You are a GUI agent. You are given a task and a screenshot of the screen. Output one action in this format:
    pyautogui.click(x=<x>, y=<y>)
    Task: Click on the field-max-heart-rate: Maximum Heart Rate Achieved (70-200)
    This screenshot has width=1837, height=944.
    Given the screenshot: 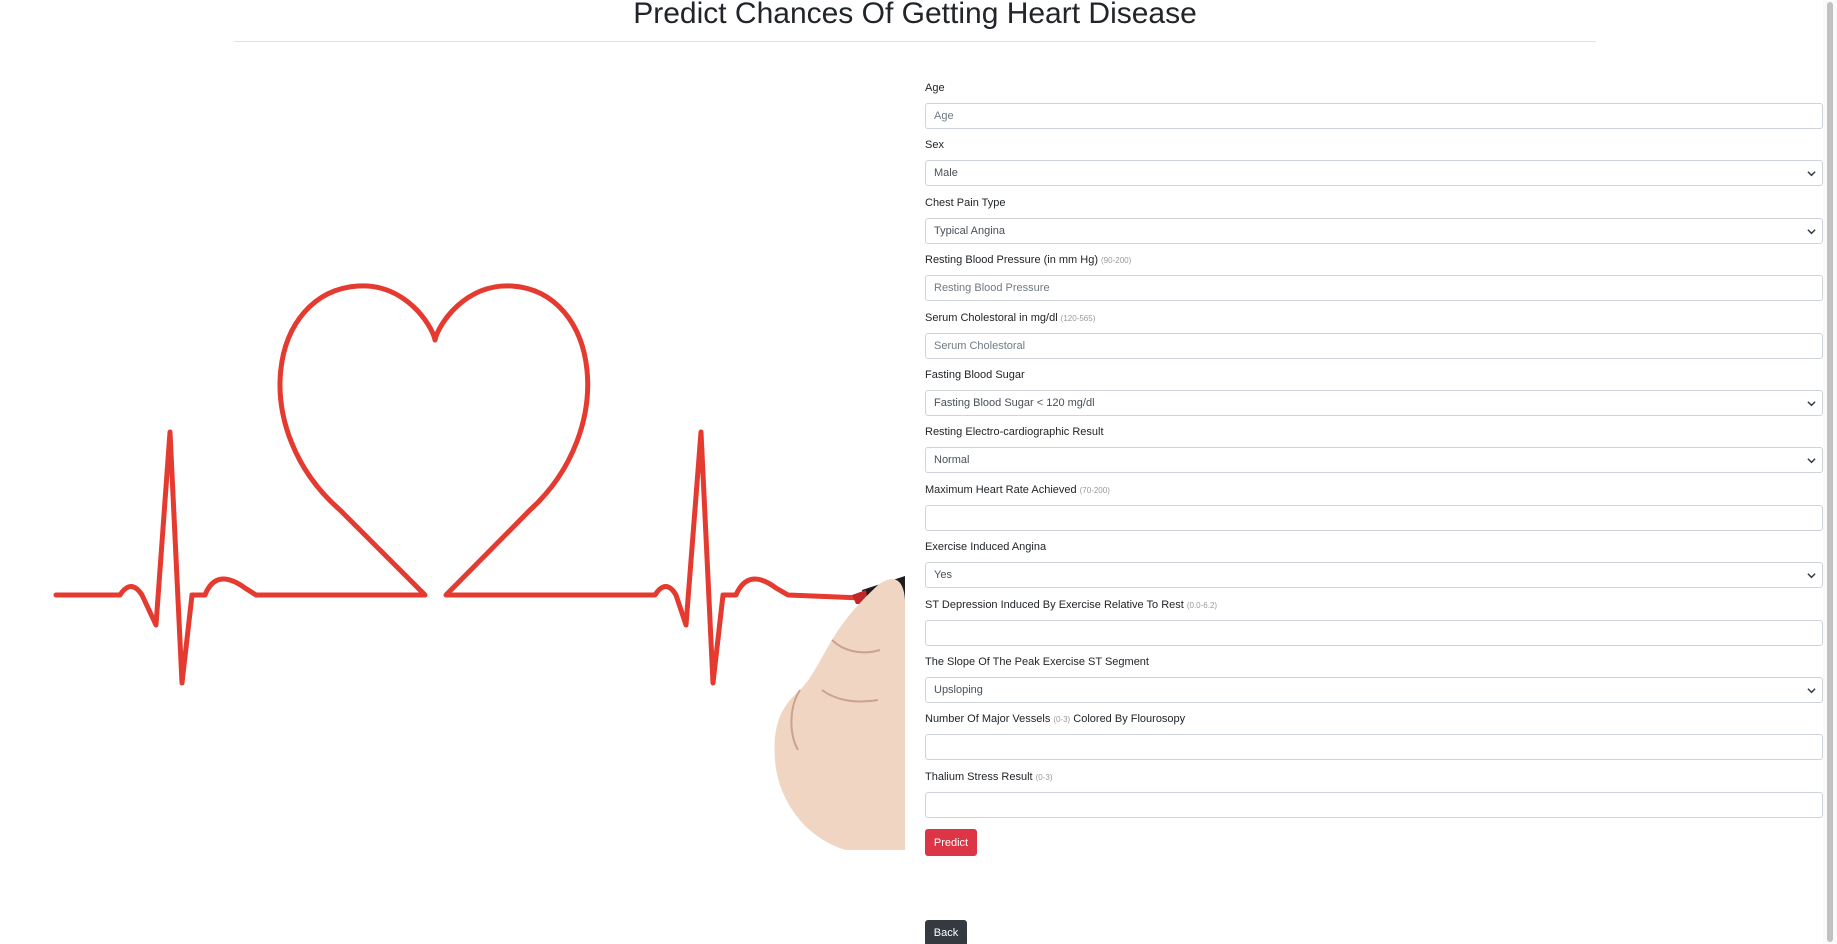 What is the action you would take?
    pyautogui.click(x=1374, y=512)
    